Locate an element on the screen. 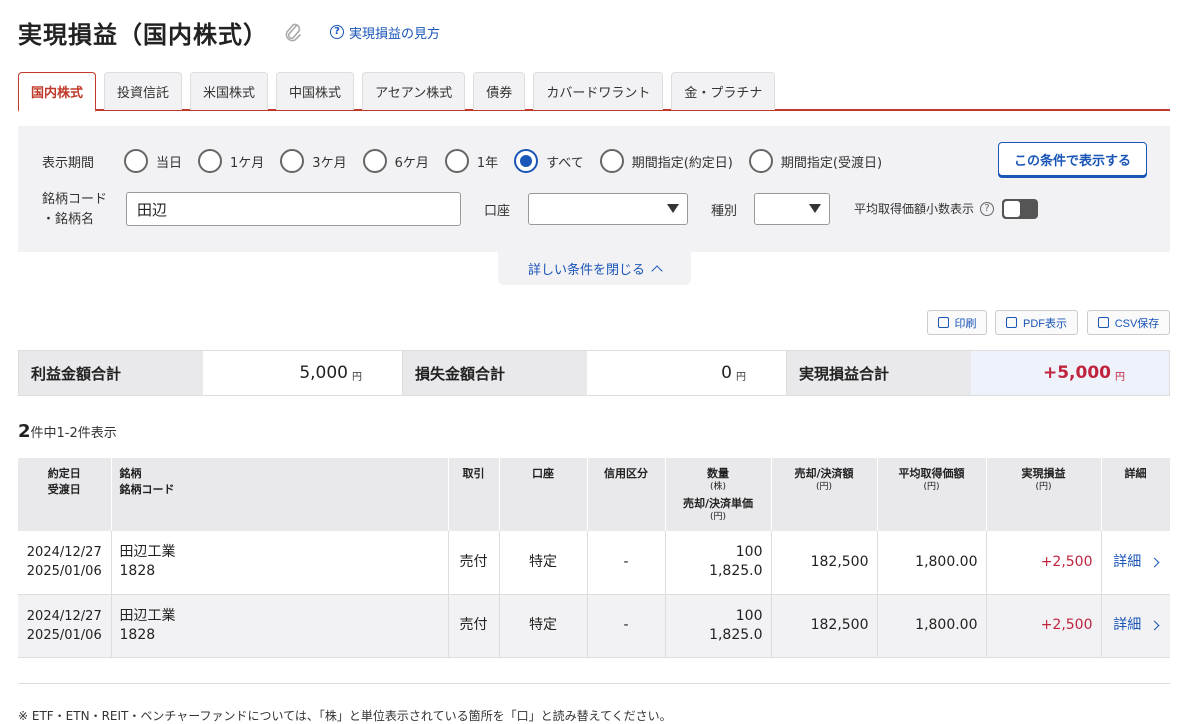 Image resolution: width=1200 pixels, height=724 pixels. period-trade-date-radio: 期間指定(約定日) is located at coordinates (666, 161).